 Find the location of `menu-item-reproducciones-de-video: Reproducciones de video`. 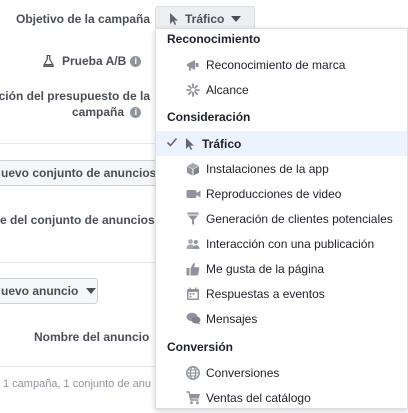

menu-item-reproducciones-de-video: Reproducciones de video is located at coordinates (281, 193).